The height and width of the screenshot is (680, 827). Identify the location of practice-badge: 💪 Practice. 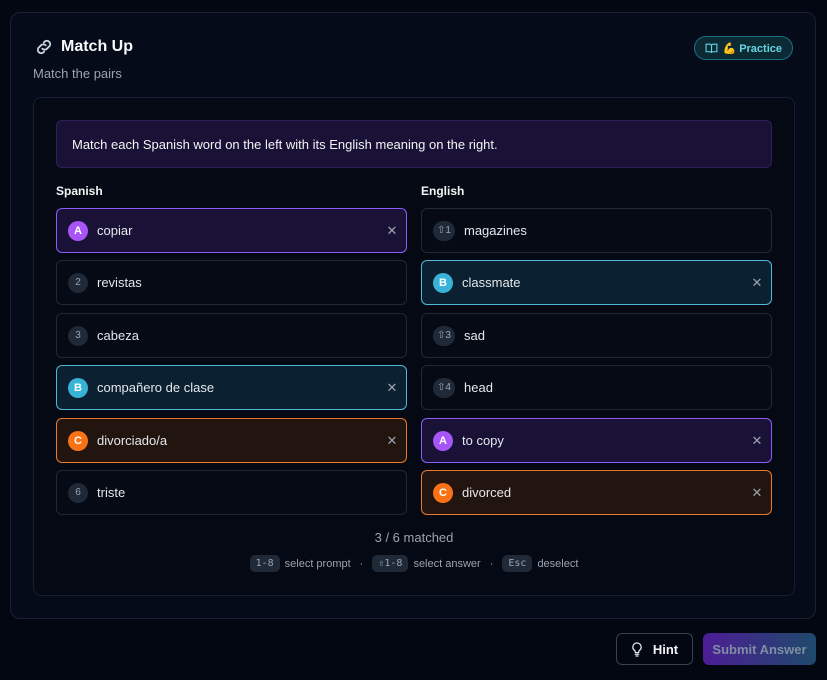
(743, 48).